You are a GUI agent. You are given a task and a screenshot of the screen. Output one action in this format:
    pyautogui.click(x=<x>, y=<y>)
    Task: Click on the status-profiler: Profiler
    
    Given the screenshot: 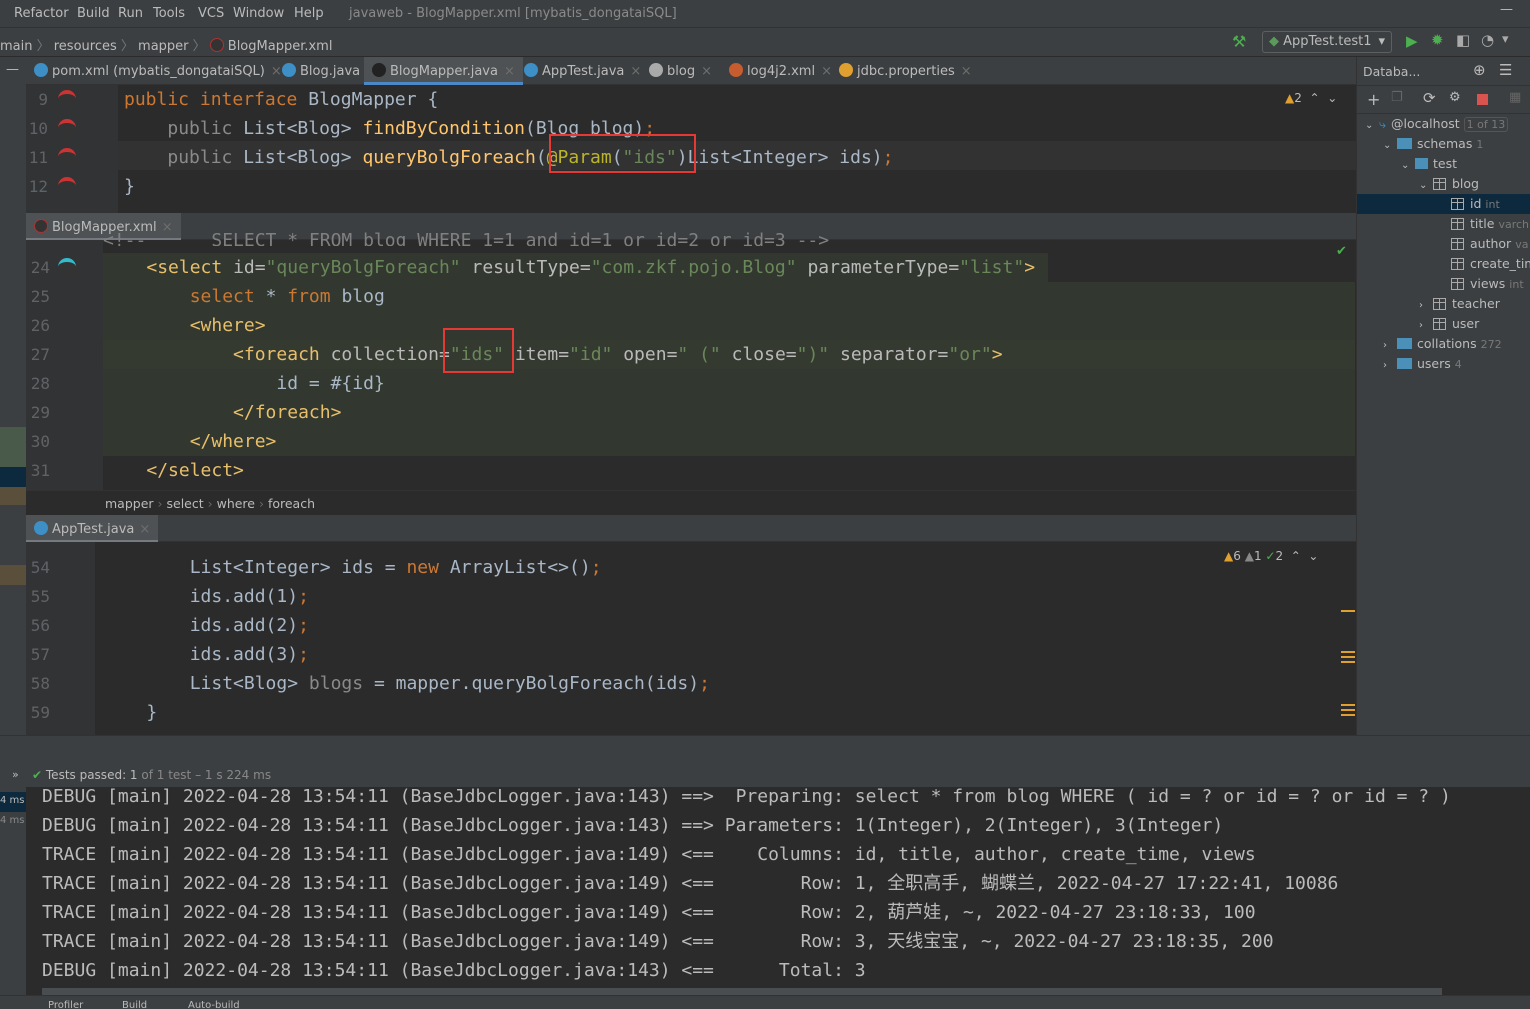 What is the action you would take?
    pyautogui.click(x=65, y=1004)
    